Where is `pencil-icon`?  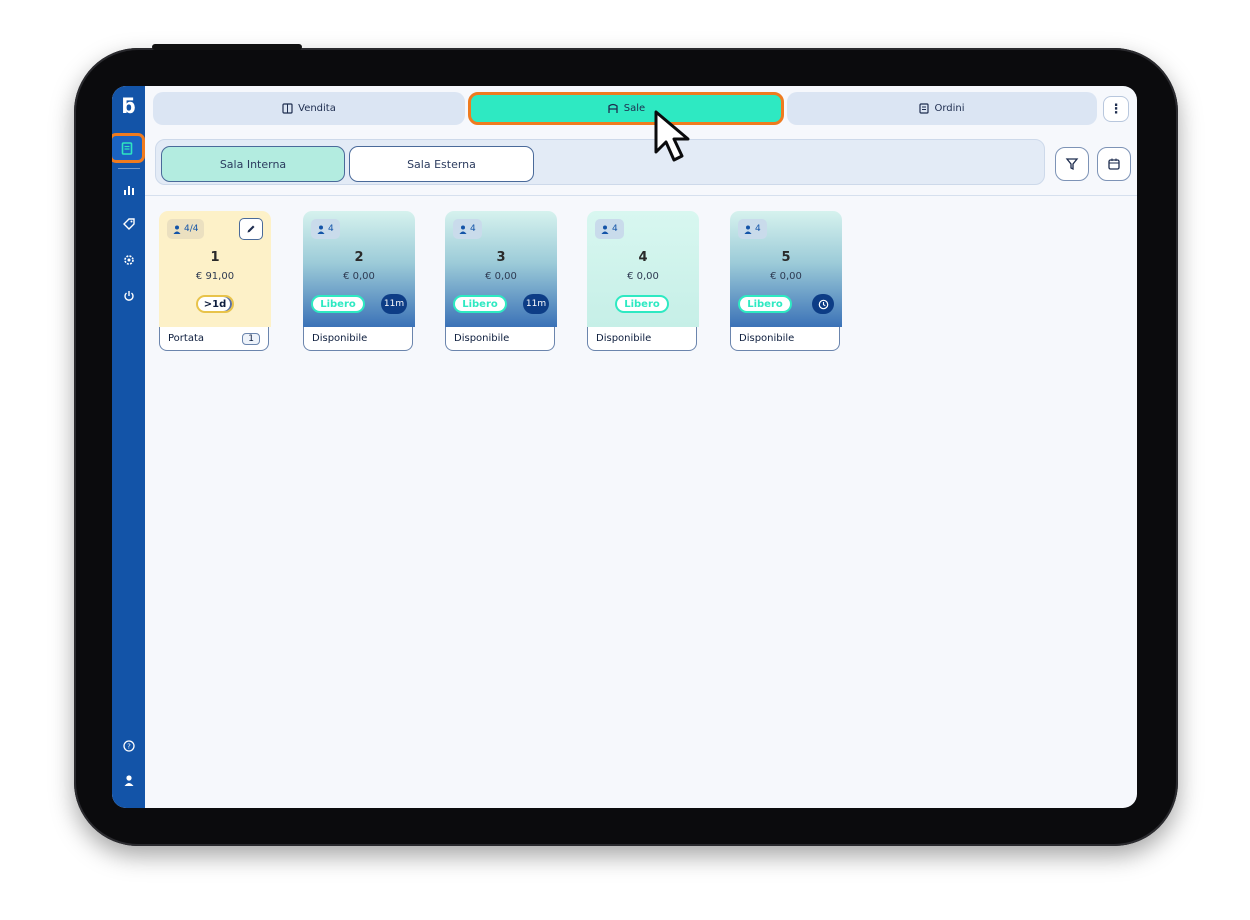
pencil-icon is located at coordinates (251, 229).